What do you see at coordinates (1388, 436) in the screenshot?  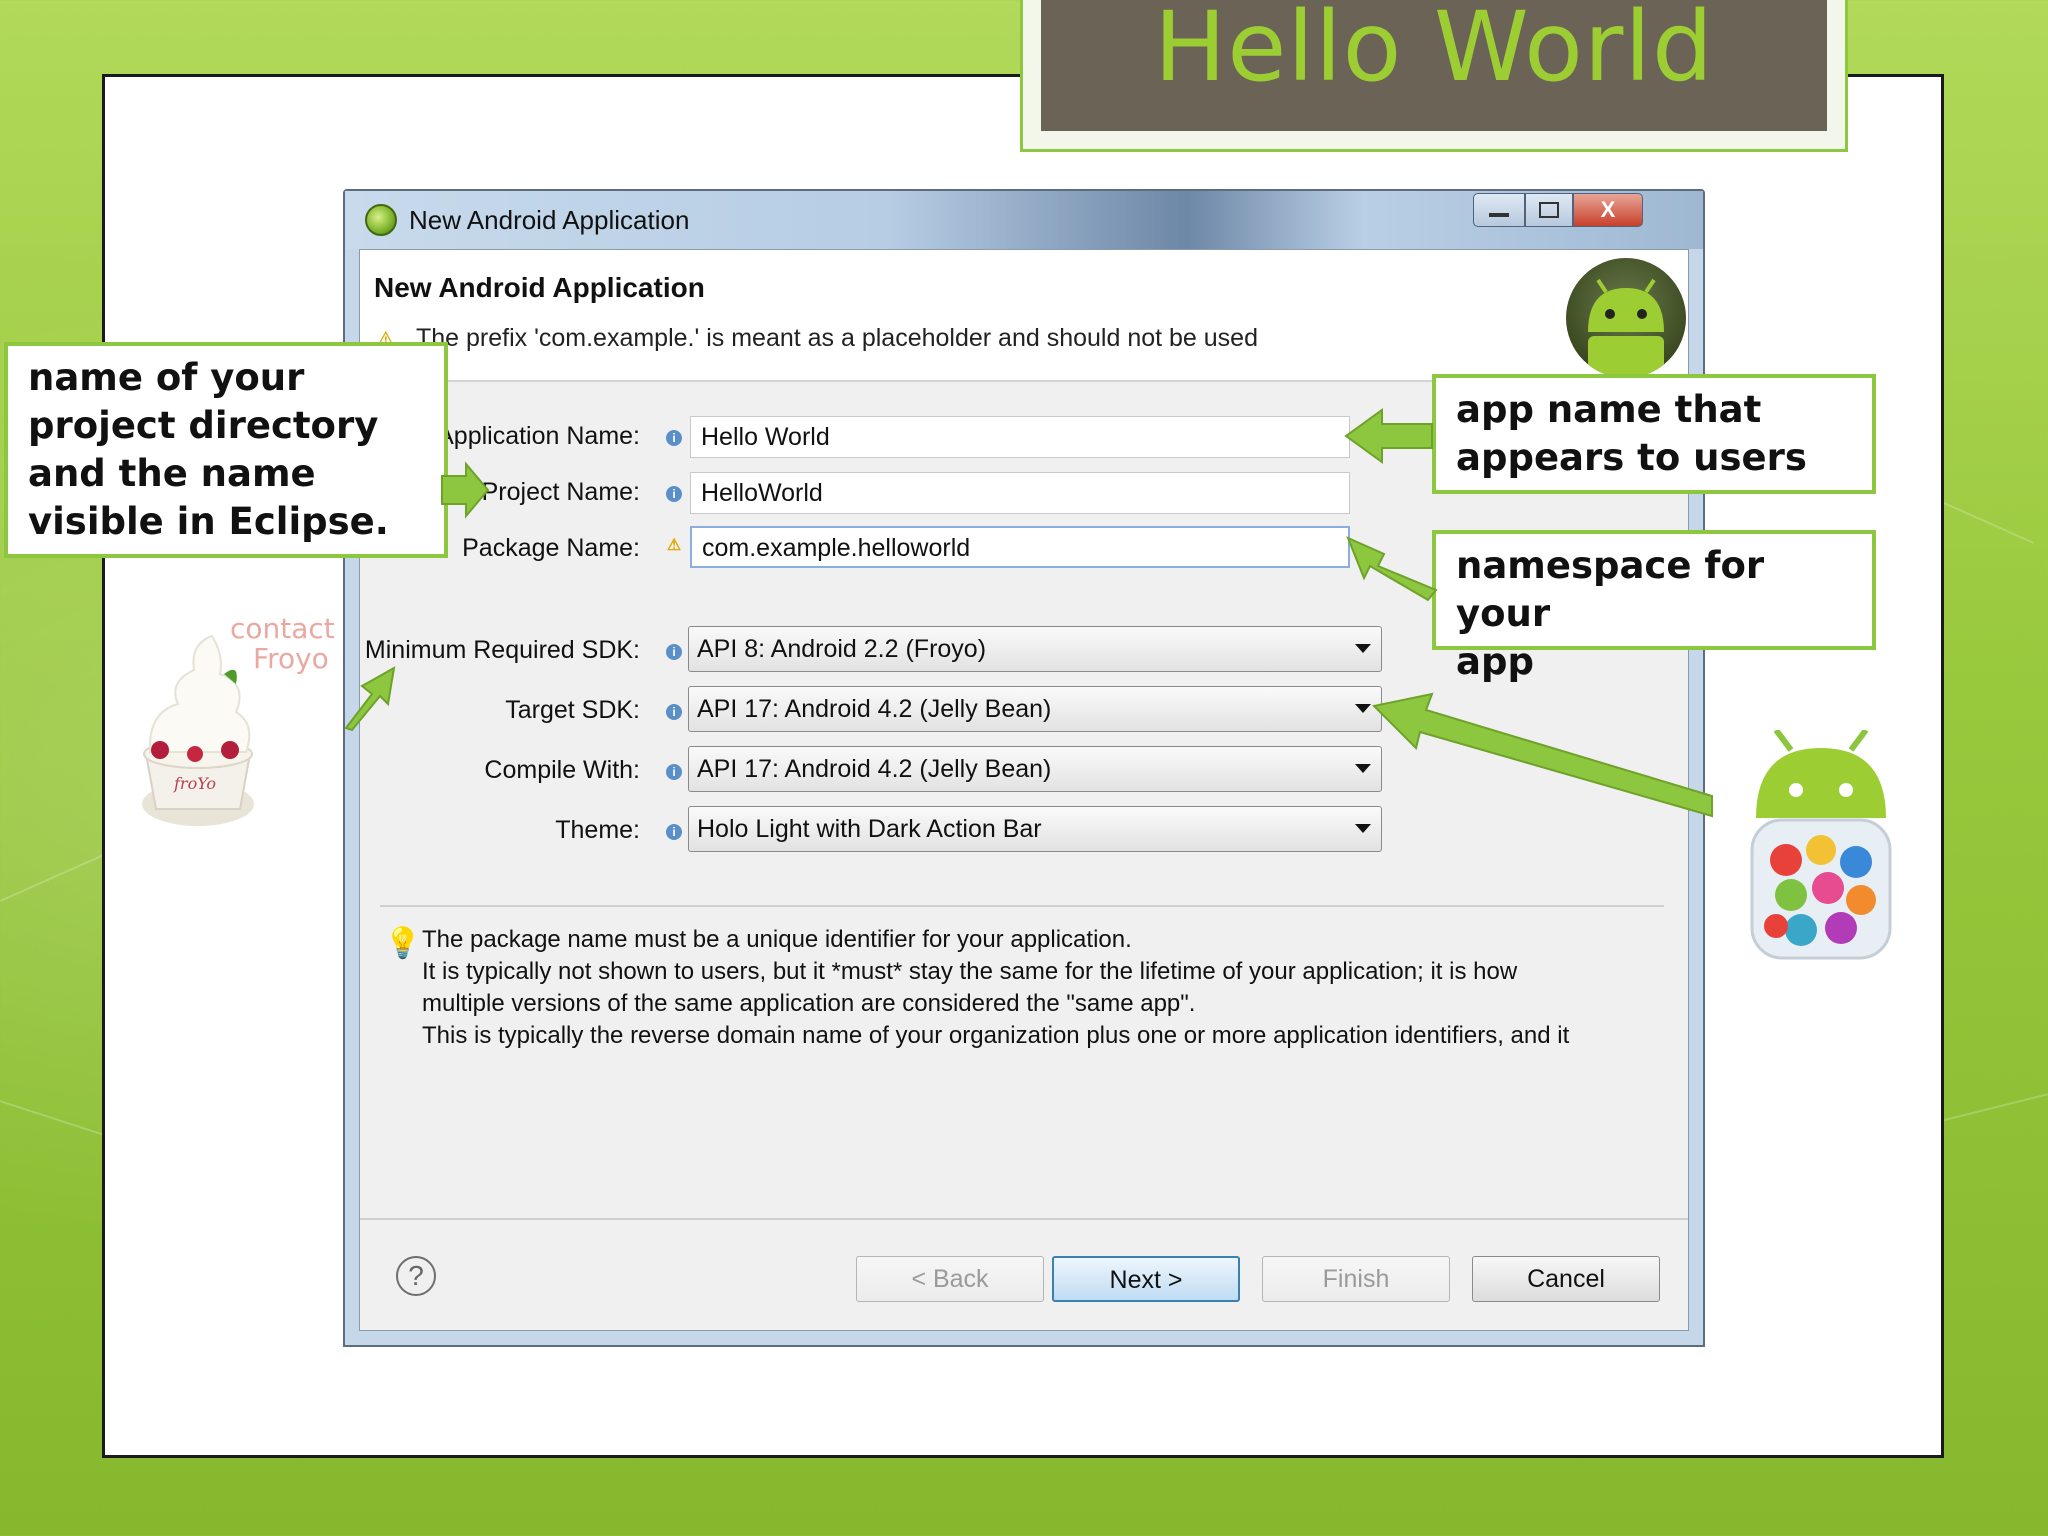 I see `arrow-app-name` at bounding box center [1388, 436].